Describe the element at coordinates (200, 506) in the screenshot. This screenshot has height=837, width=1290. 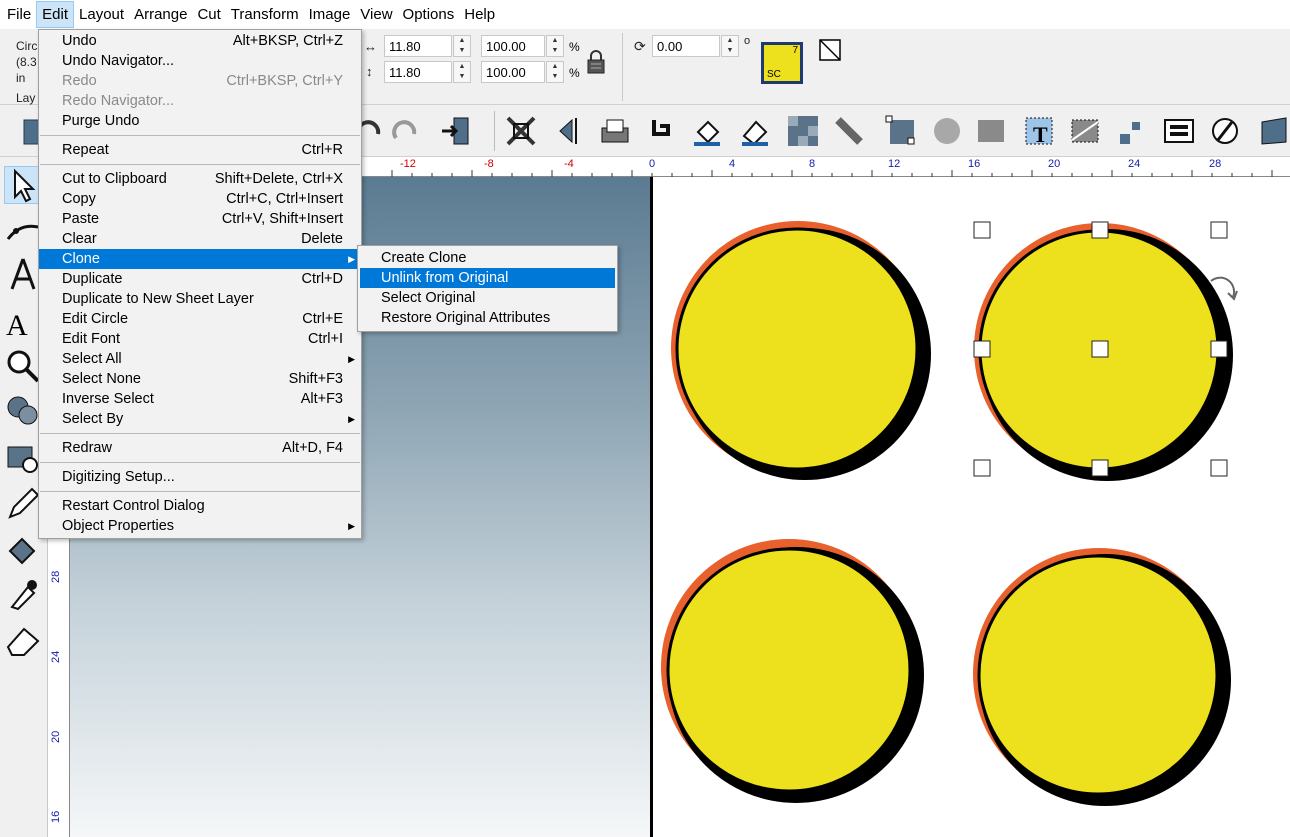
I see `menu-item-restart-control-dialog: Restart Control Dialog` at that location.